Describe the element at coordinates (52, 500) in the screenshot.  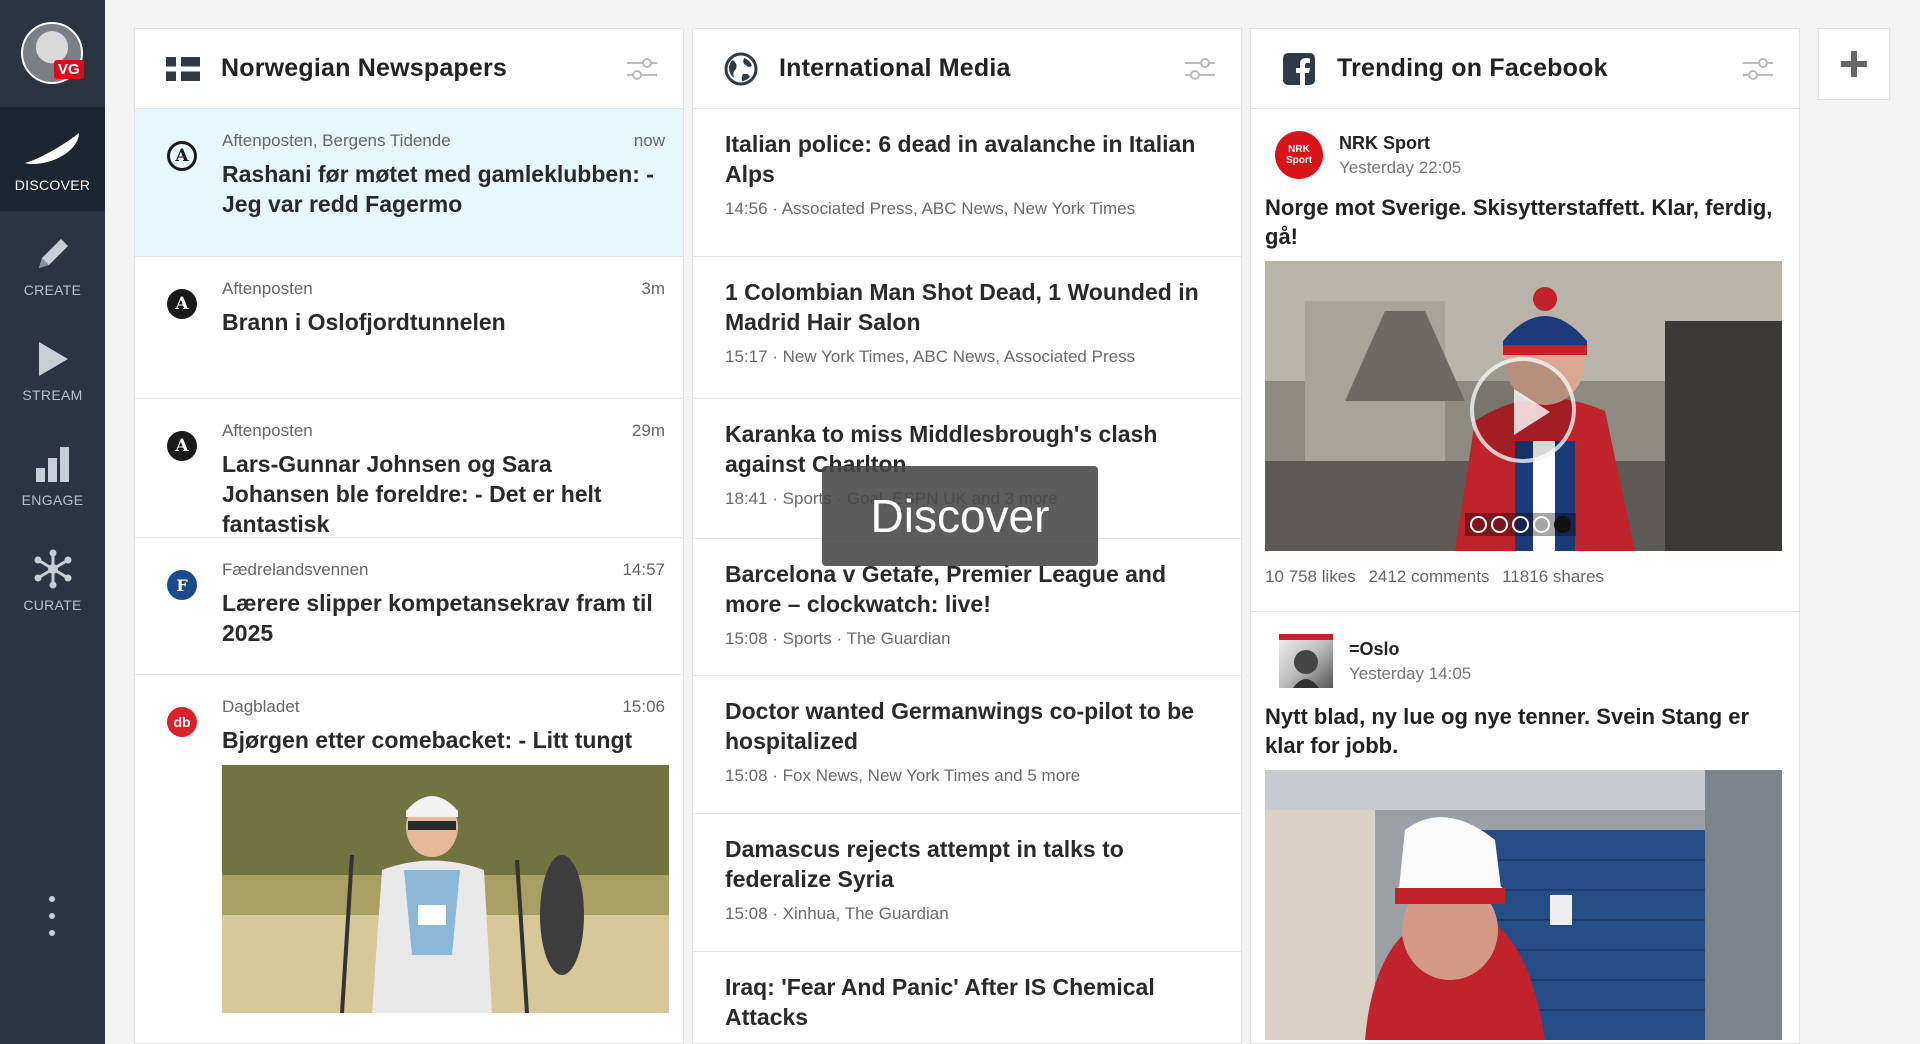
I see `nav-engage-label: ENGAGE` at that location.